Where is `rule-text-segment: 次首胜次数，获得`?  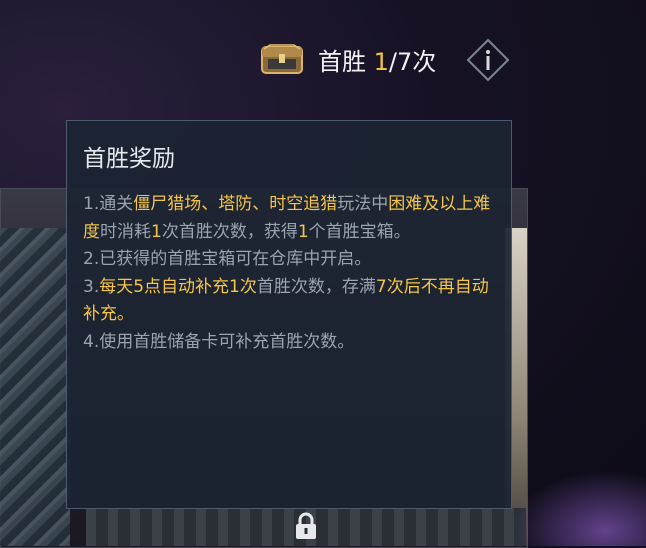 rule-text-segment: 次首胜次数，获得 is located at coordinates (229, 231).